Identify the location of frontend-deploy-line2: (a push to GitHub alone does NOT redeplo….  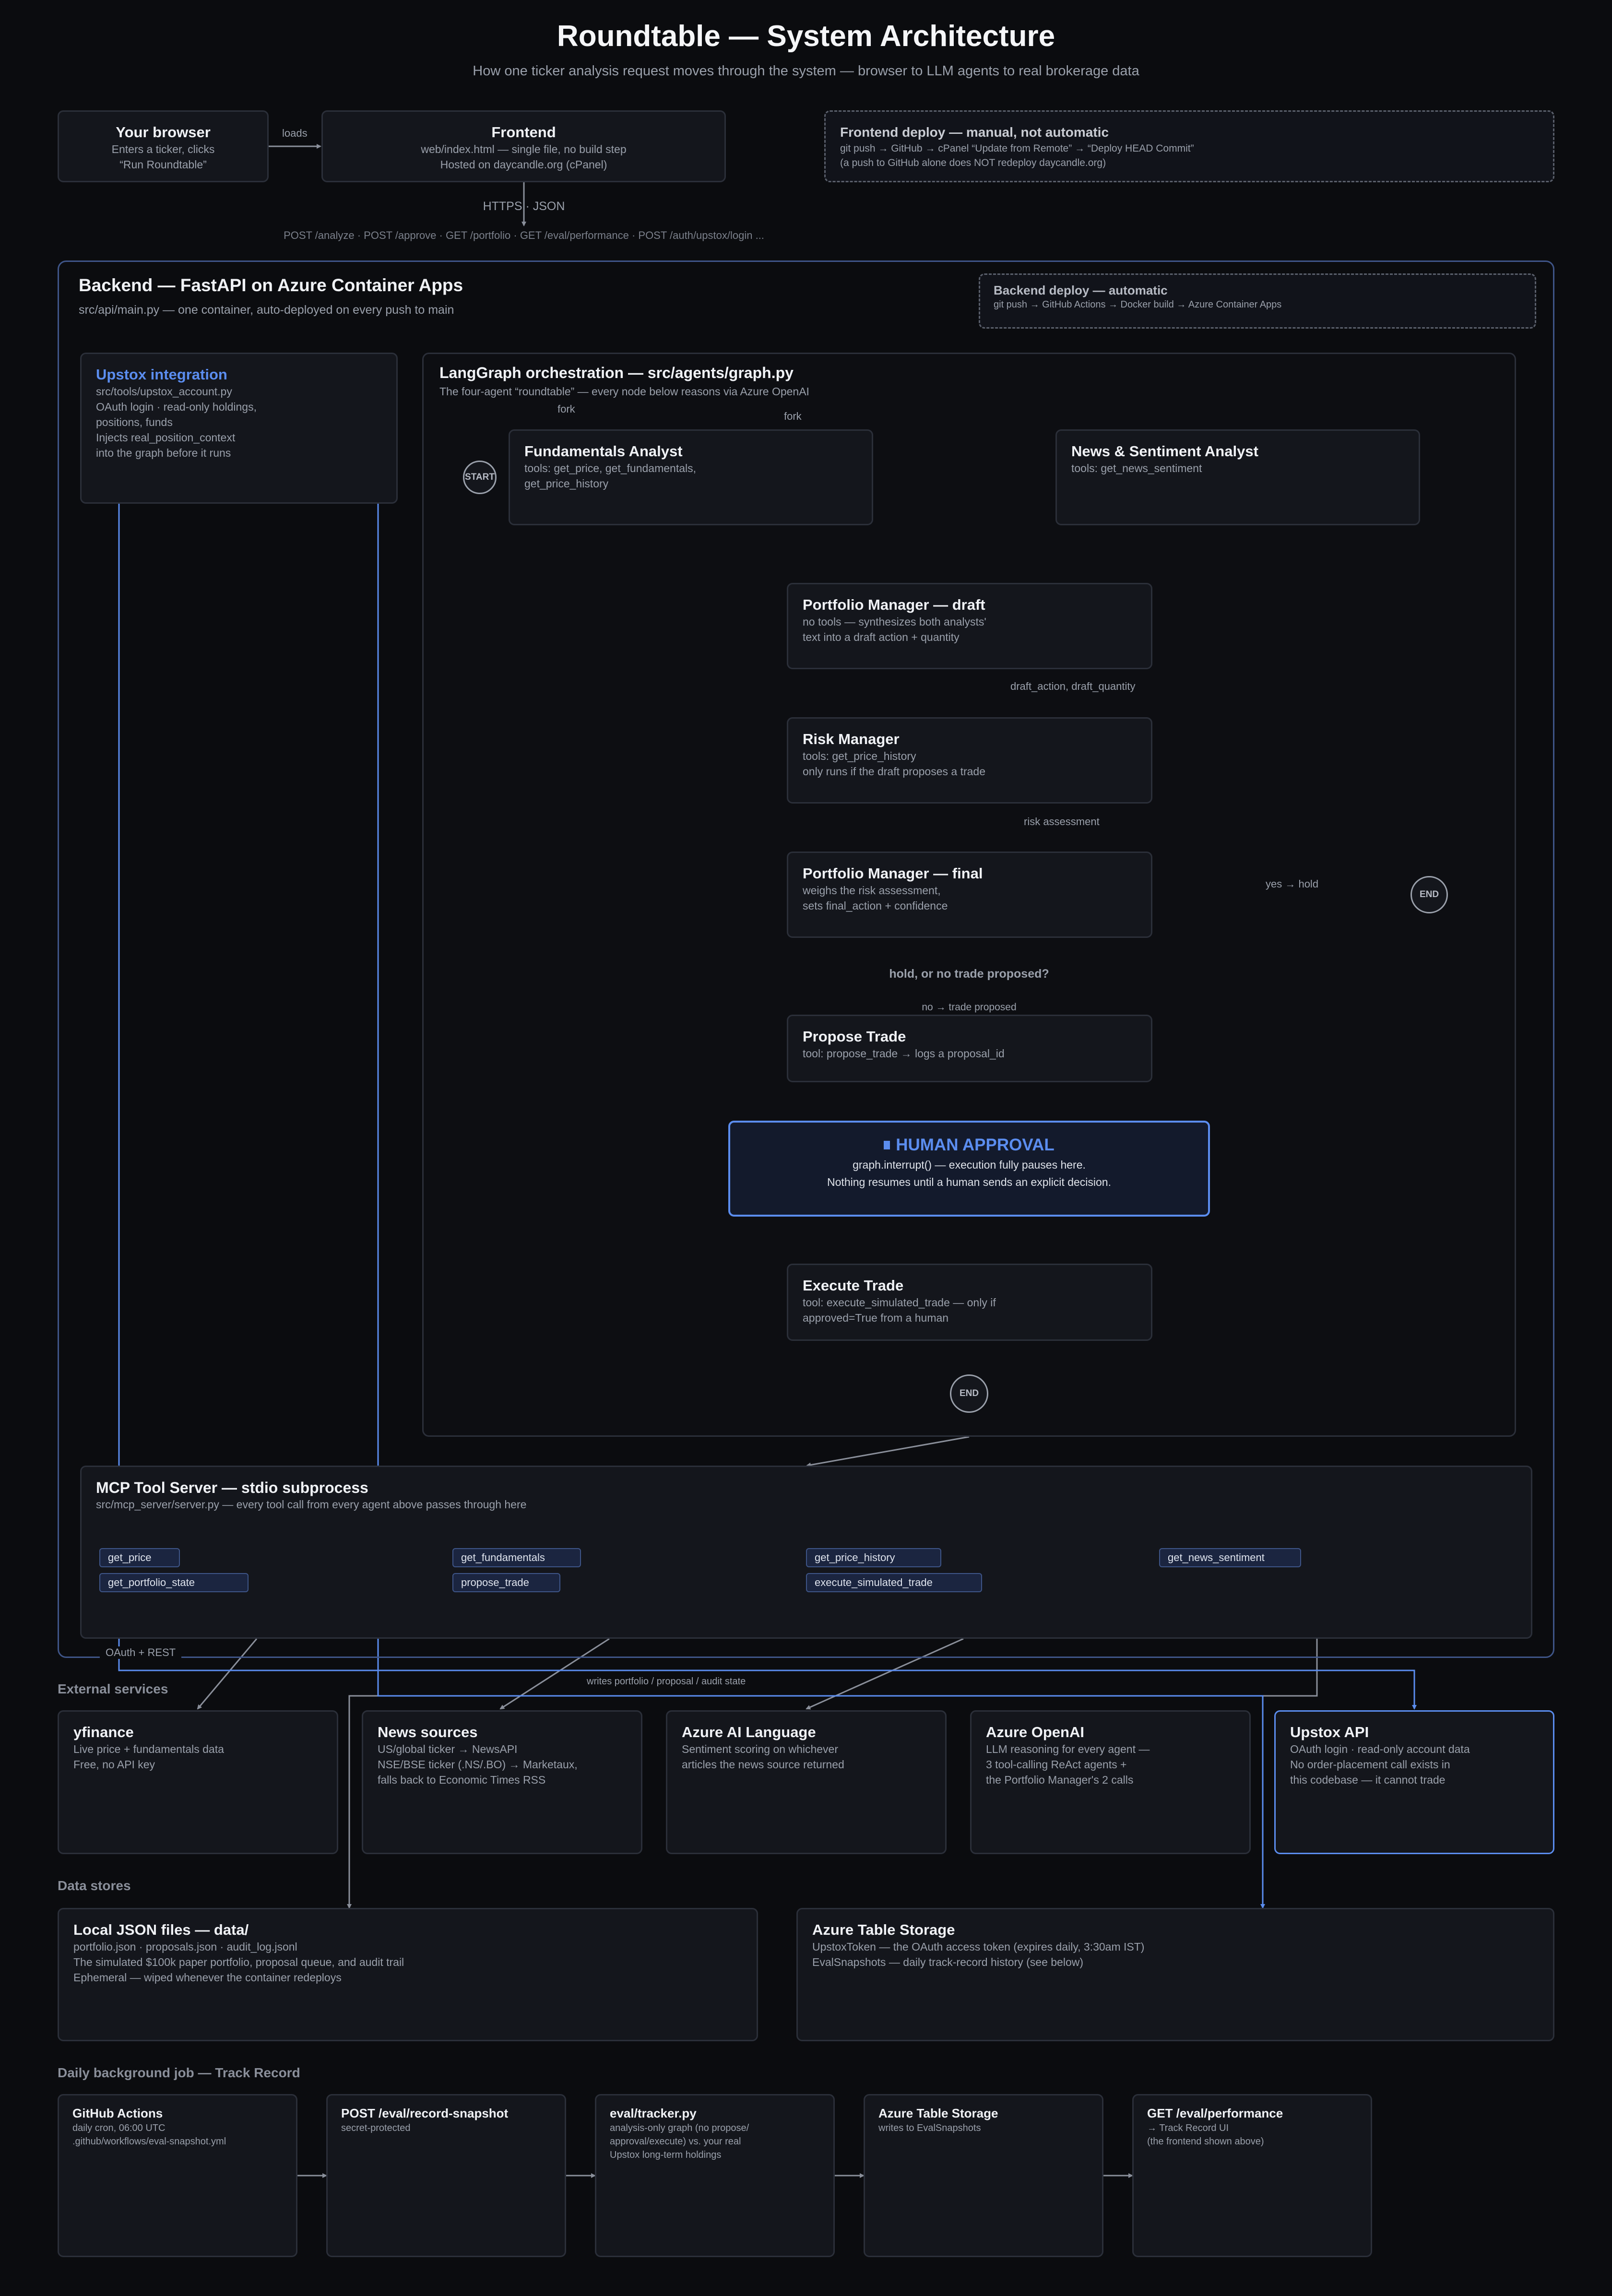
(973, 162).